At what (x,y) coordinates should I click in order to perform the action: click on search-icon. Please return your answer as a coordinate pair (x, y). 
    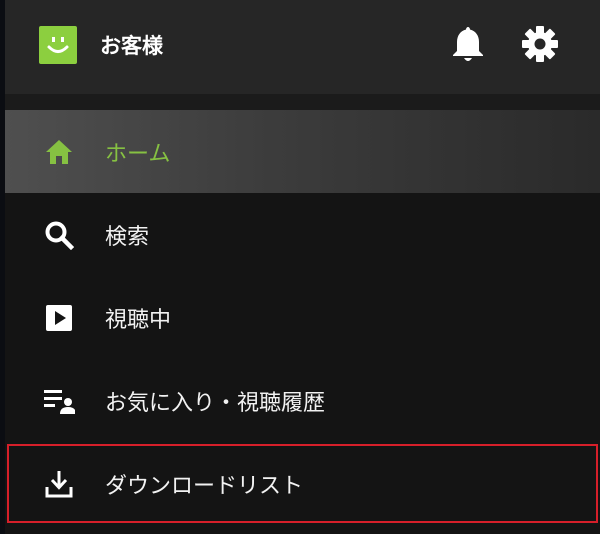
    Looking at the image, I should click on (59, 235).